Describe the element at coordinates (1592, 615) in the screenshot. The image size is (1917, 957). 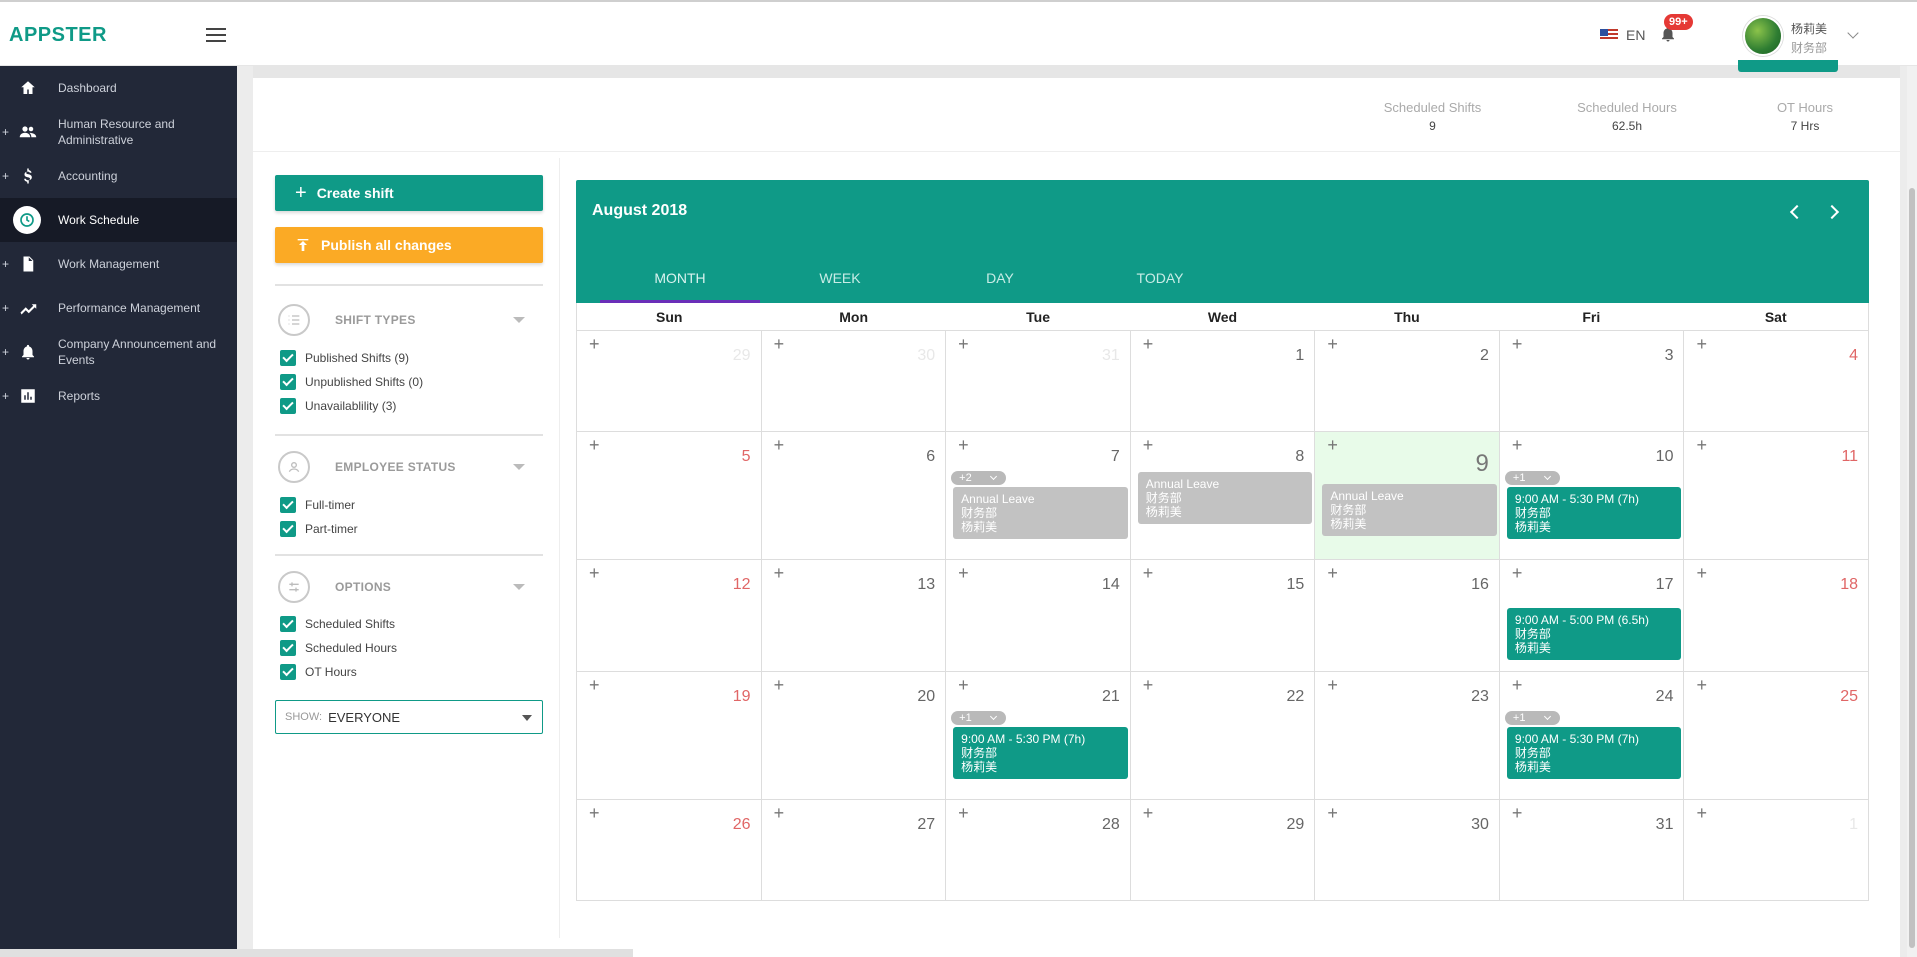
I see `calendar-day-cell: +17 9:00 AM - 5:00 PM (6.5h) 财务部 杨莉美` at that location.